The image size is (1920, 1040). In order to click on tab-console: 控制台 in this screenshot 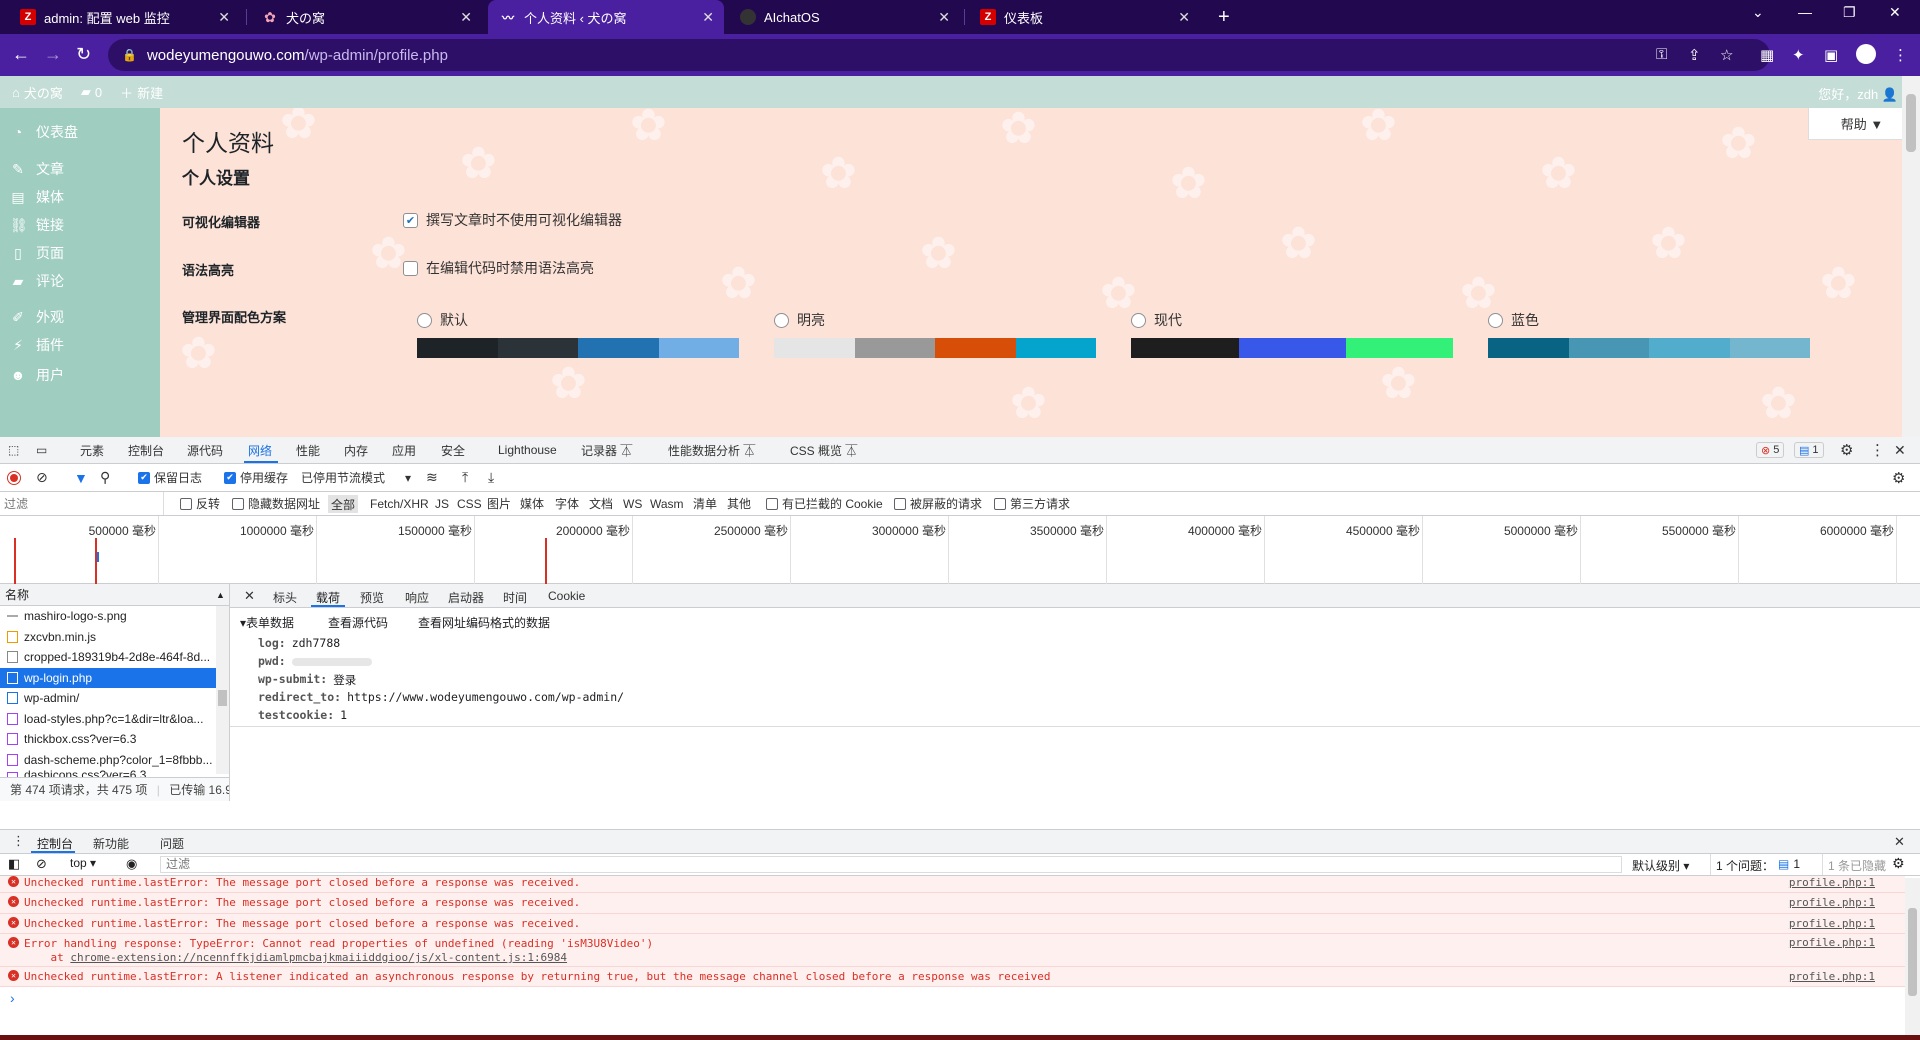, I will do `click(146, 450)`.